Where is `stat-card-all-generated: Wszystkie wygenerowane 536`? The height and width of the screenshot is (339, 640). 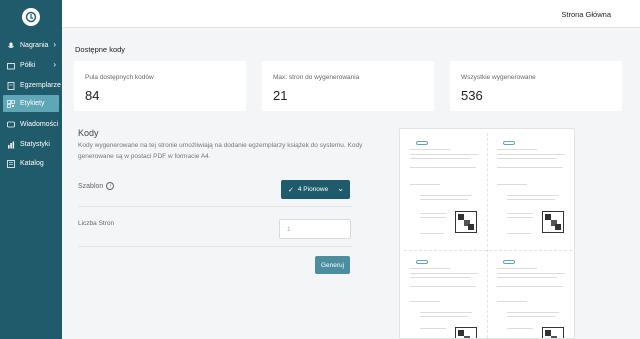 stat-card-all-generated: Wszystkie wygenerowane 536 is located at coordinates (536, 86).